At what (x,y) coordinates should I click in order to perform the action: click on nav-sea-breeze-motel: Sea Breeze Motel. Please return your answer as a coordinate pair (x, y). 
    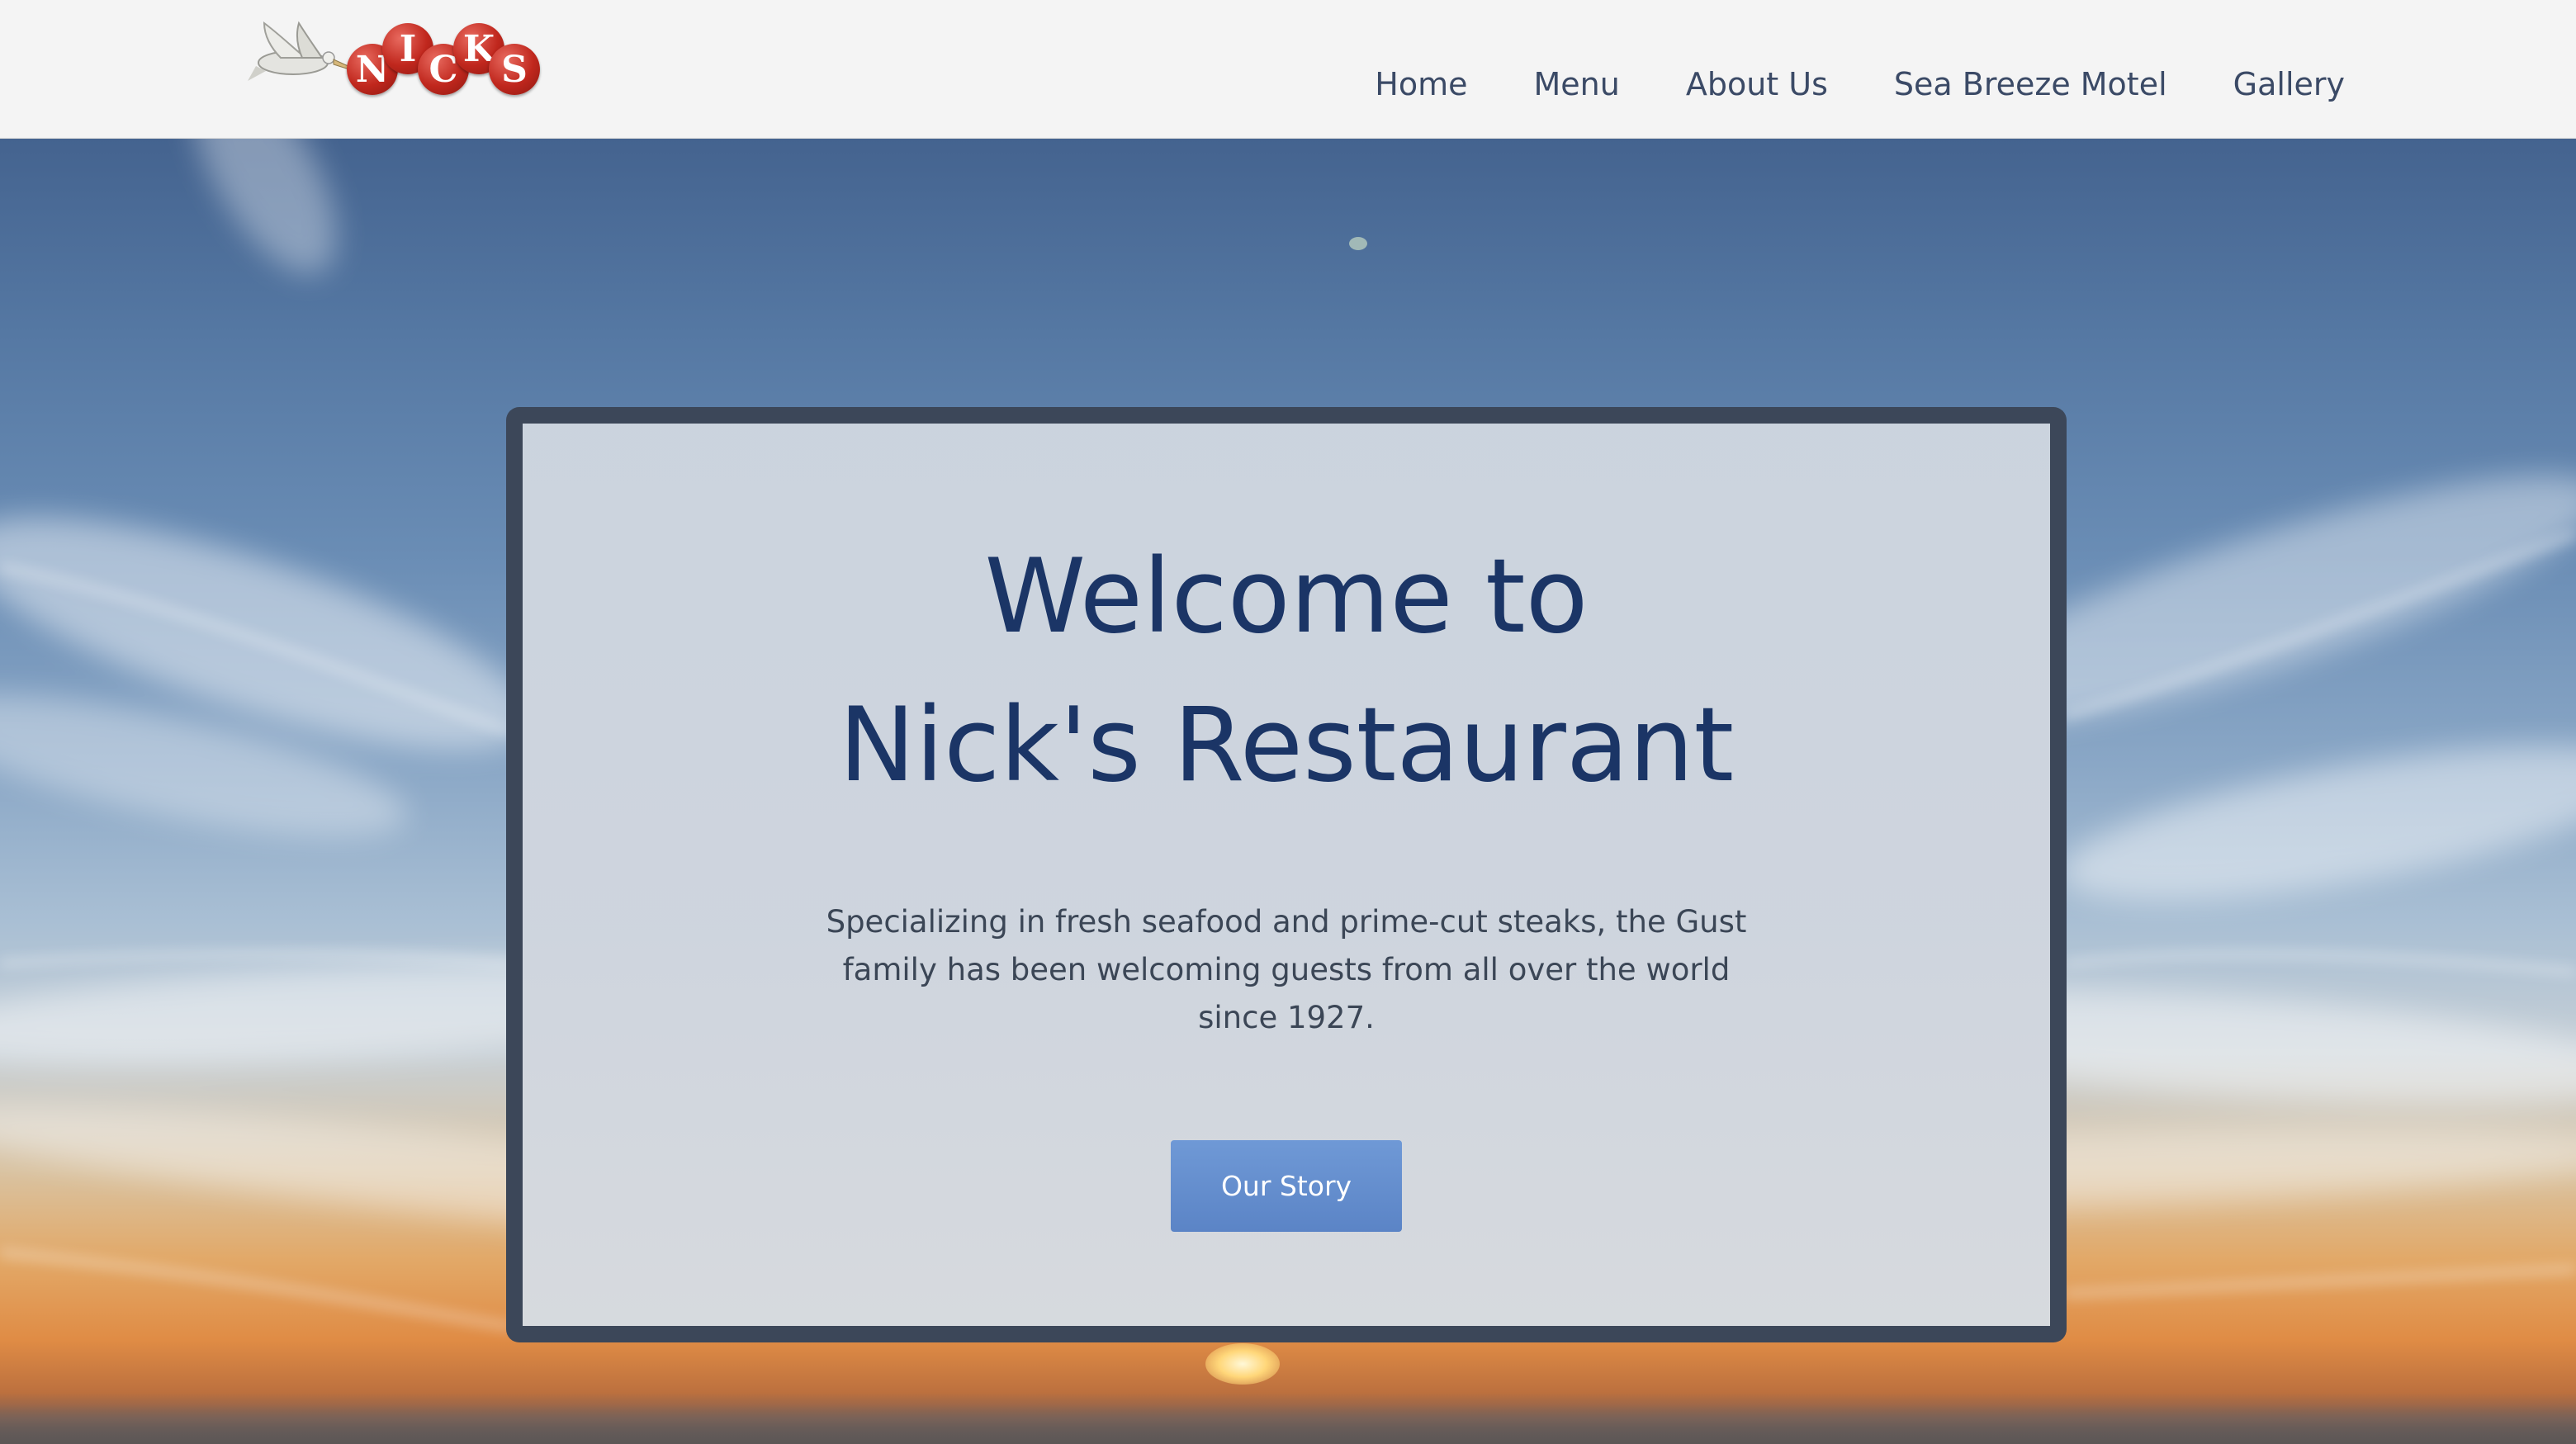
    Looking at the image, I should click on (2030, 84).